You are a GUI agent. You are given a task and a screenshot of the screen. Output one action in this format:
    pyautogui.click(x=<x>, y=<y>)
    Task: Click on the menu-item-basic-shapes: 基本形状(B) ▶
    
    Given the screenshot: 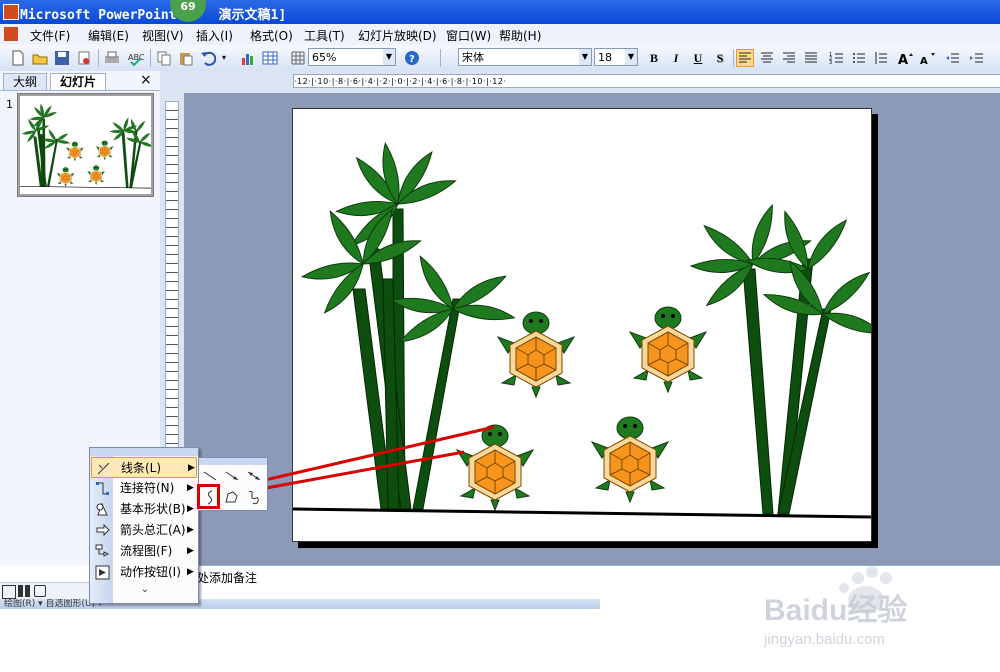 What is the action you would take?
    pyautogui.click(x=144, y=509)
    